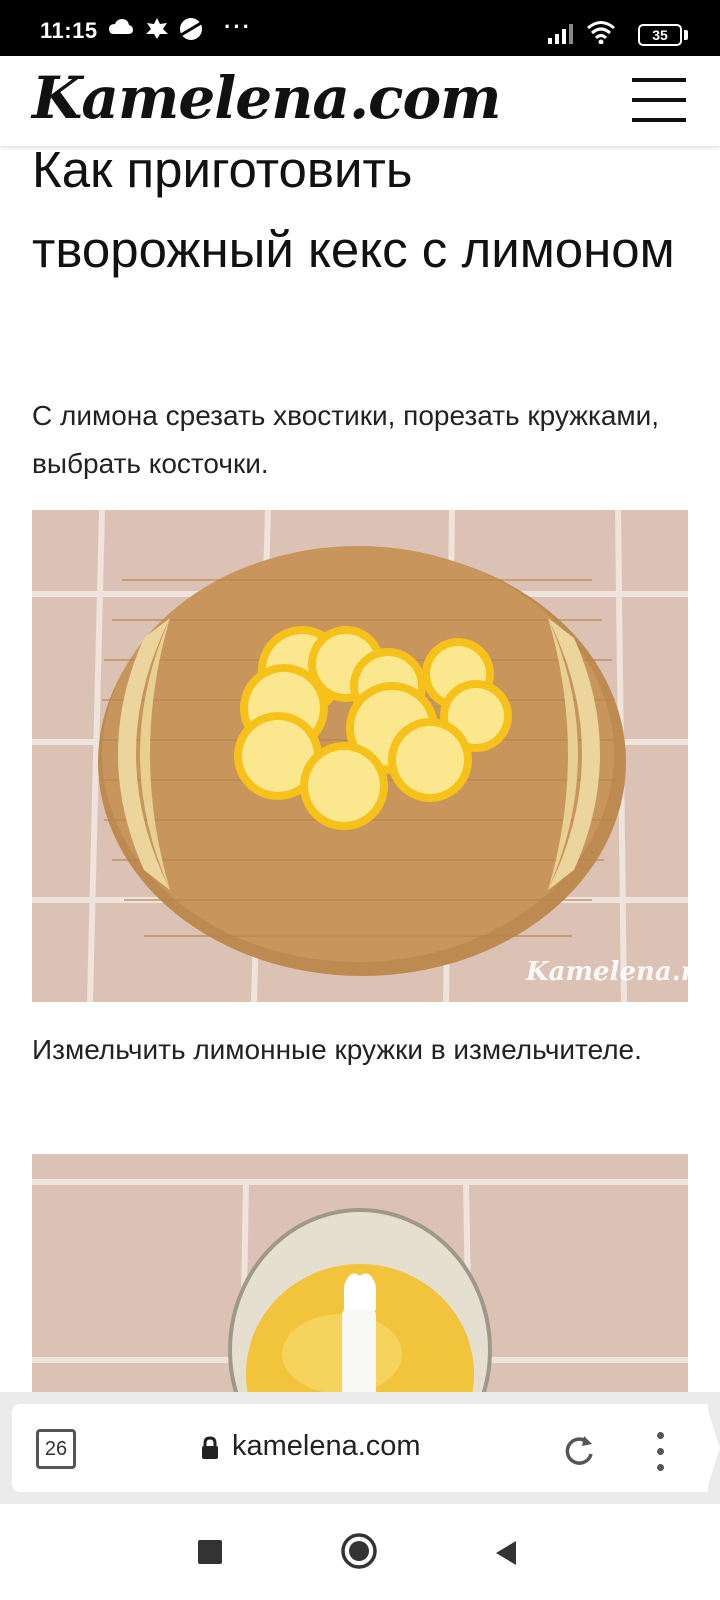 The height and width of the screenshot is (1600, 720). Describe the element at coordinates (121, 29) in the screenshot. I see `cloud-icon` at that location.